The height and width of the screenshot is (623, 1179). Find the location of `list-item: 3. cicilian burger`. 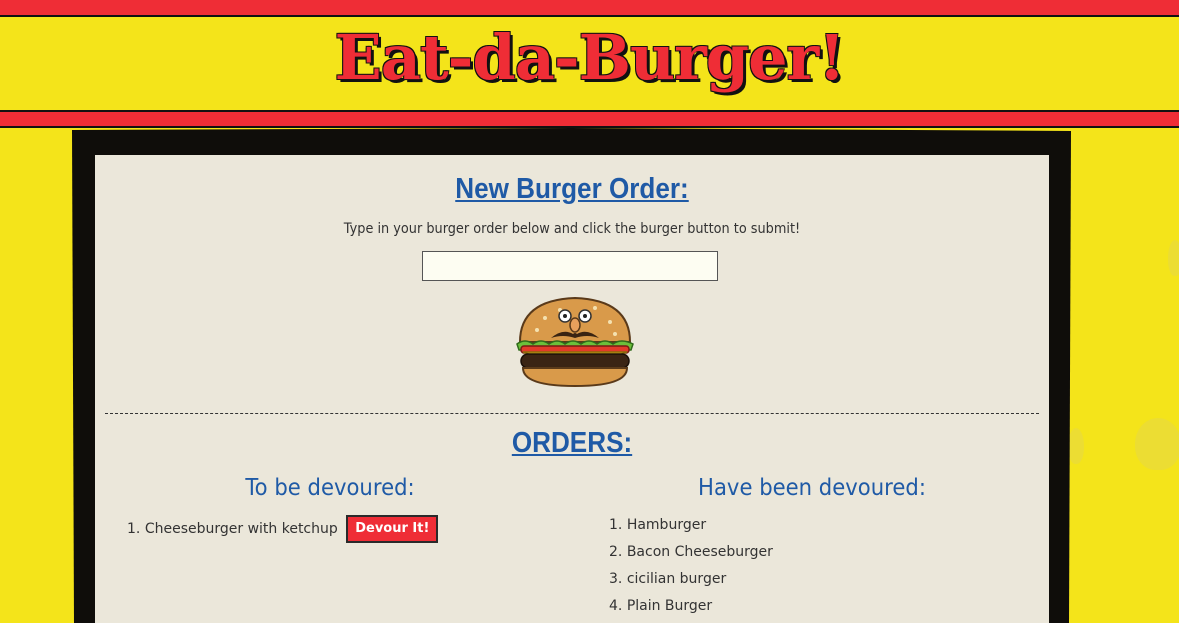

list-item: 3. cicilian burger is located at coordinates (691, 579).